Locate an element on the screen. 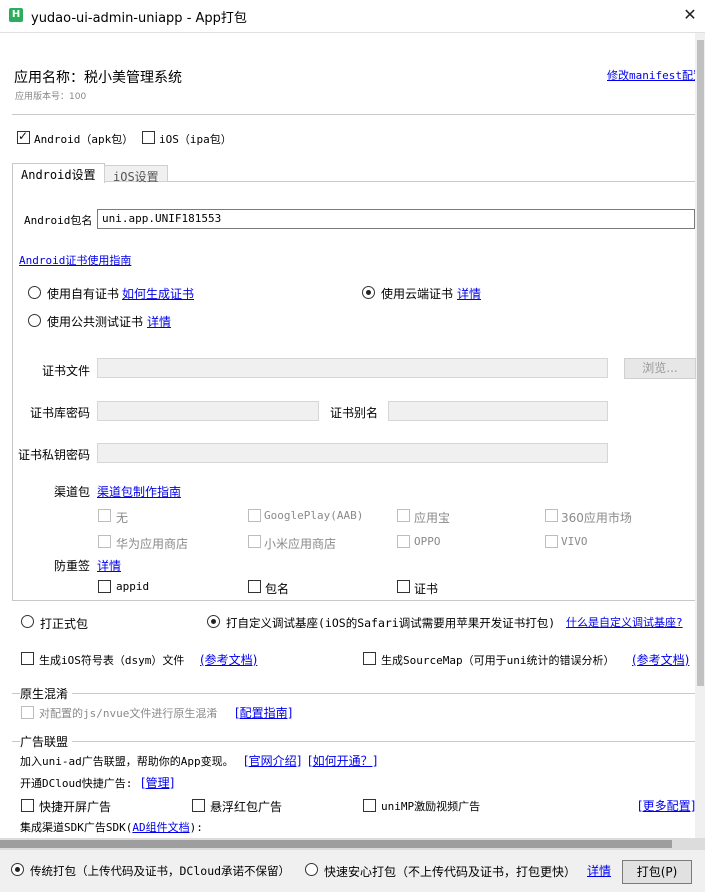 This screenshot has height=892, width=705. release-build-label: 打正式包 is located at coordinates (64, 624).